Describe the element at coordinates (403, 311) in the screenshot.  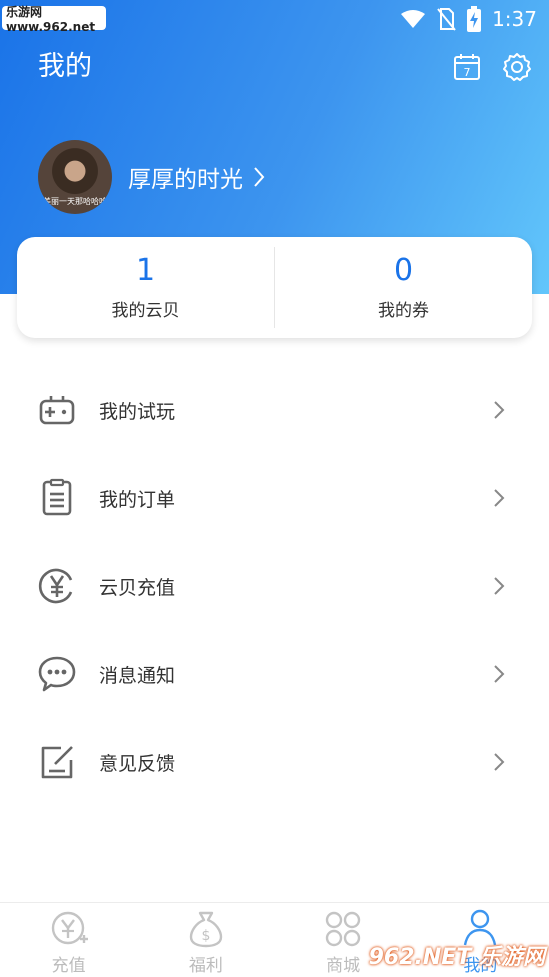
I see `stat-label: 我的券` at that location.